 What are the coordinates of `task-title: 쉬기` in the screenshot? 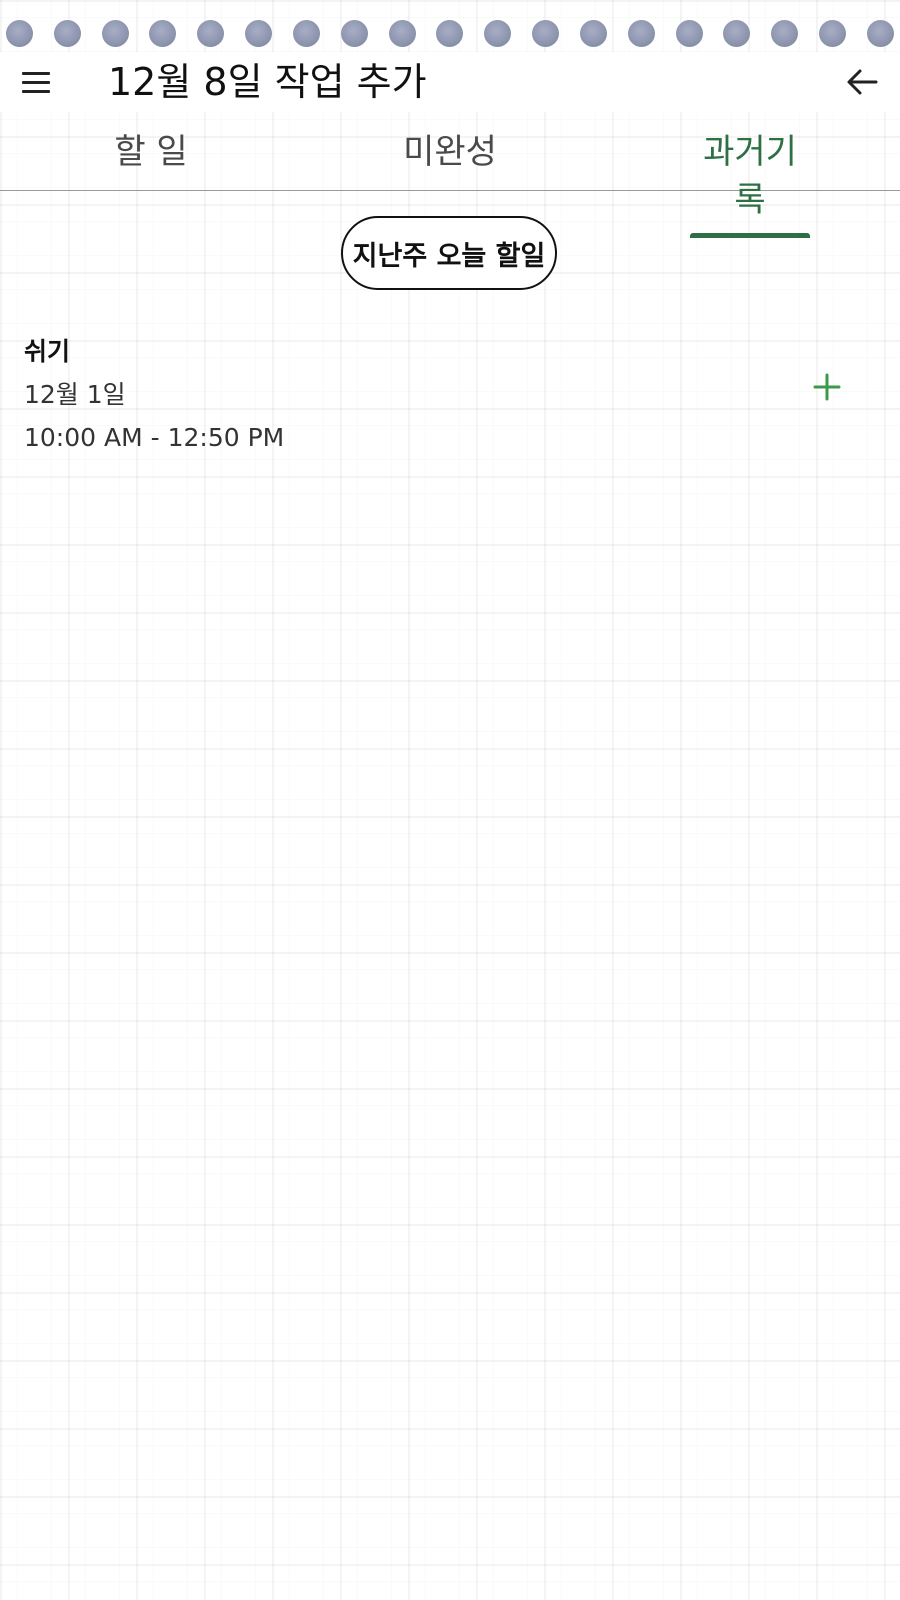 It's located at (47, 351).